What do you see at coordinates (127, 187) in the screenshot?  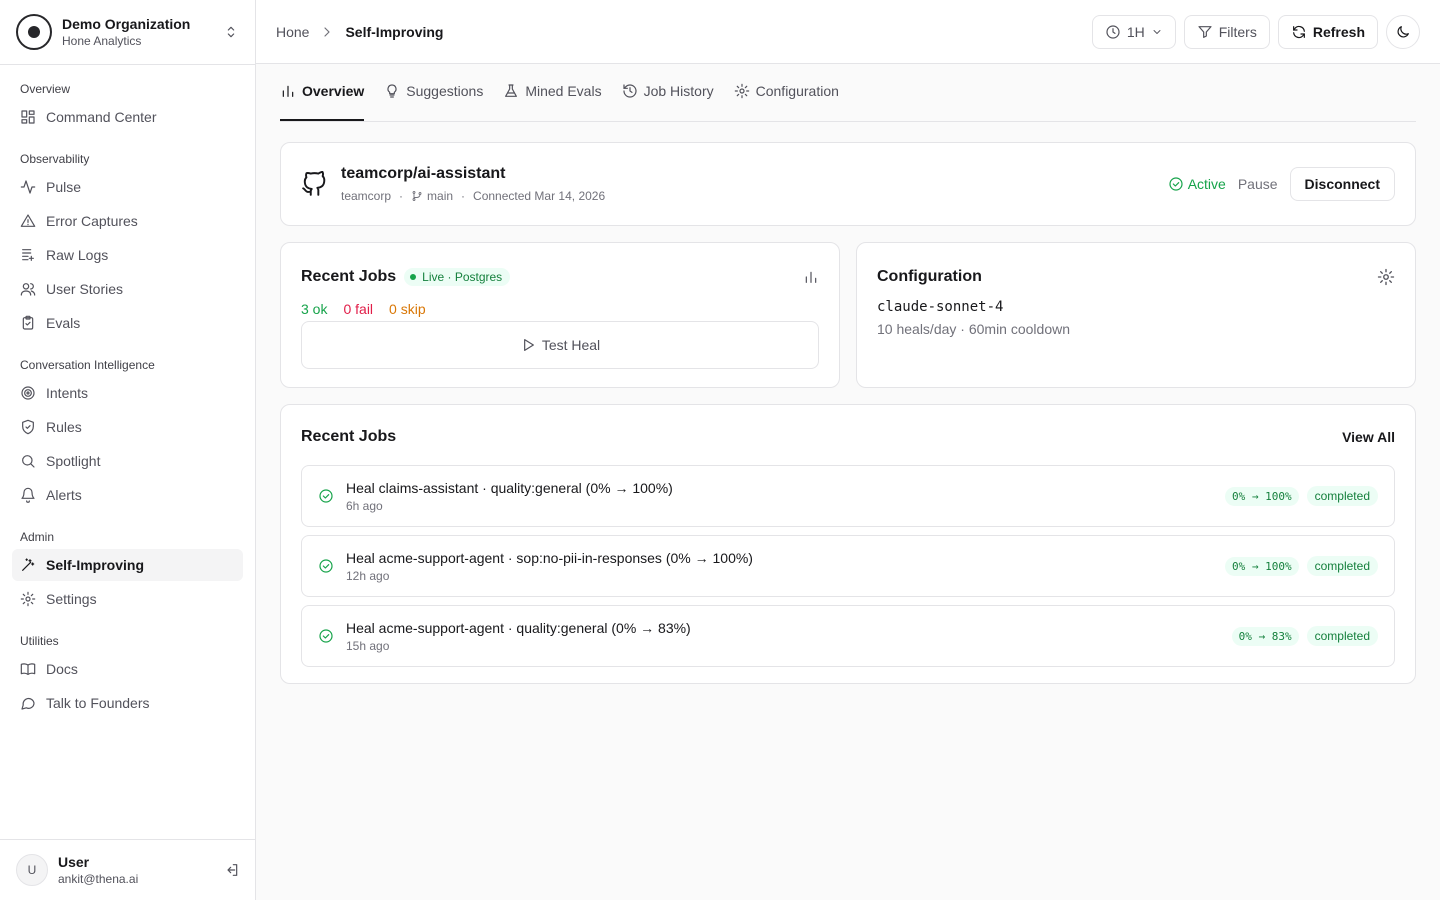 I see `sidebar-item-pulse: Pulse` at bounding box center [127, 187].